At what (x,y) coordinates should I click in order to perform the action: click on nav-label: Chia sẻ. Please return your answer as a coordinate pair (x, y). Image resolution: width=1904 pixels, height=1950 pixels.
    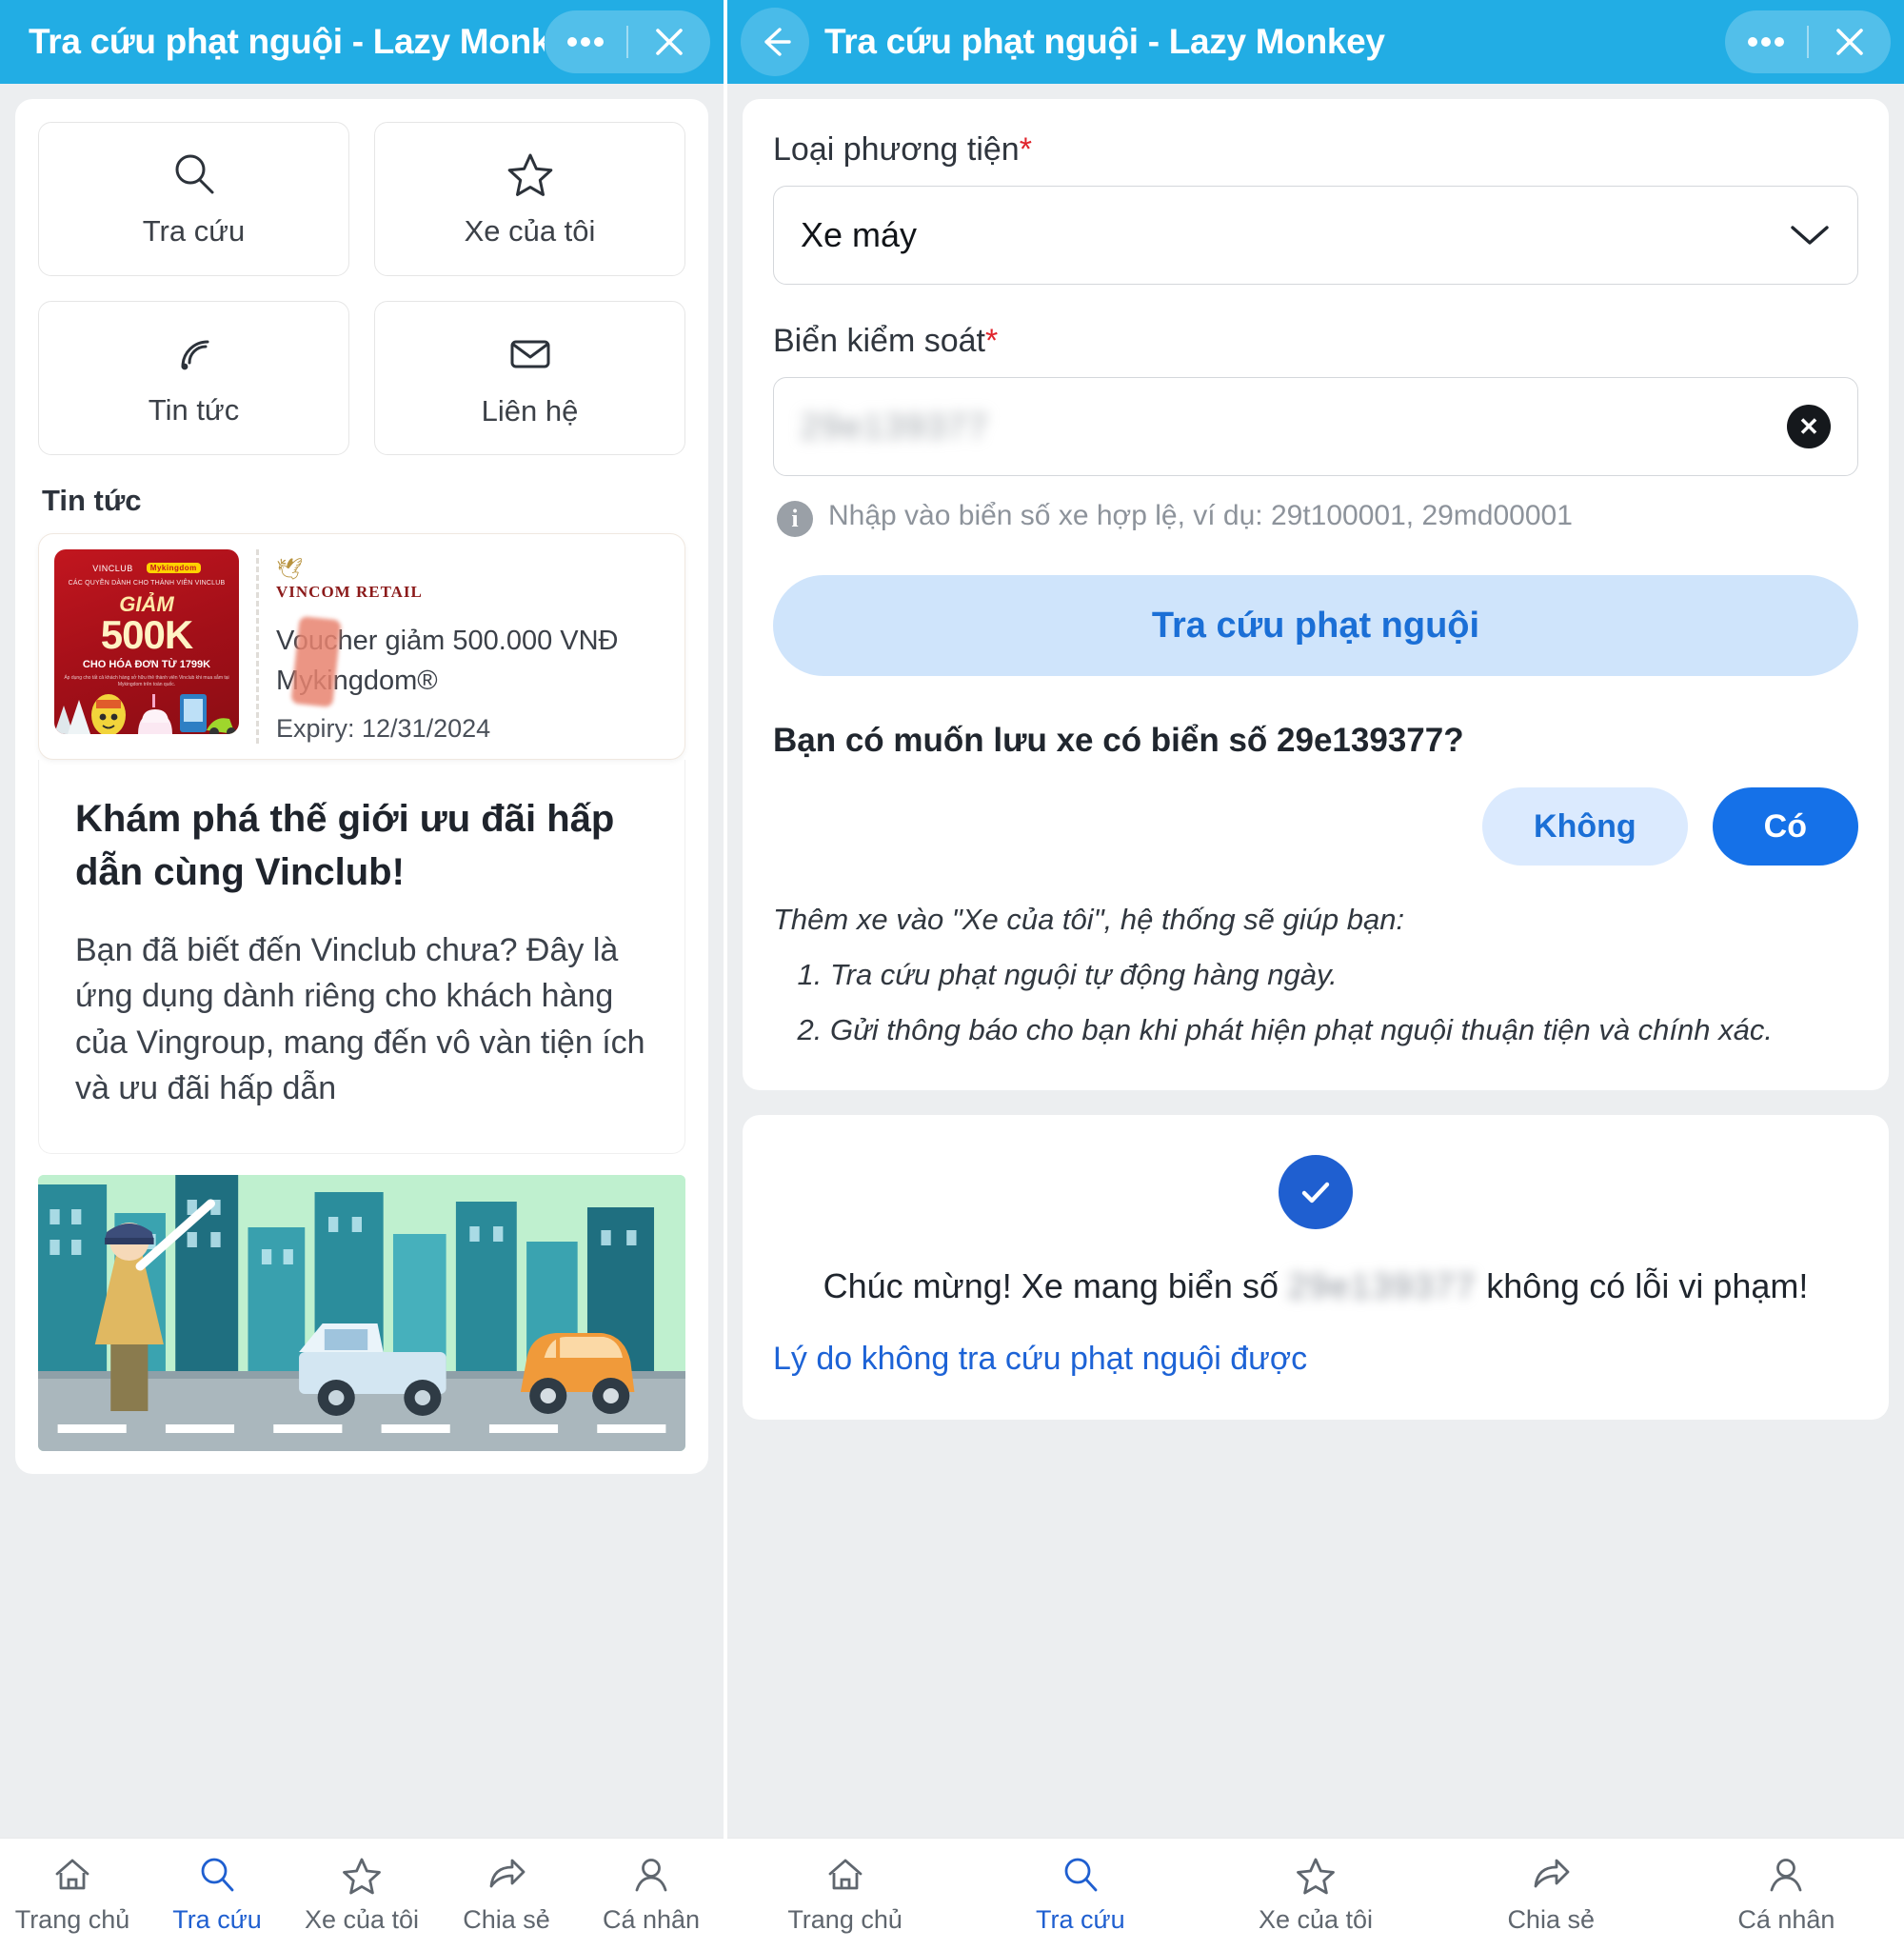
    Looking at the image, I should click on (1551, 1919).